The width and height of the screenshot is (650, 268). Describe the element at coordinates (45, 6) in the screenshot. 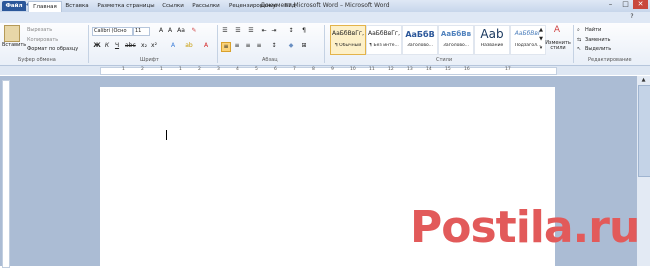

I see `tab-home: Главная` at that location.